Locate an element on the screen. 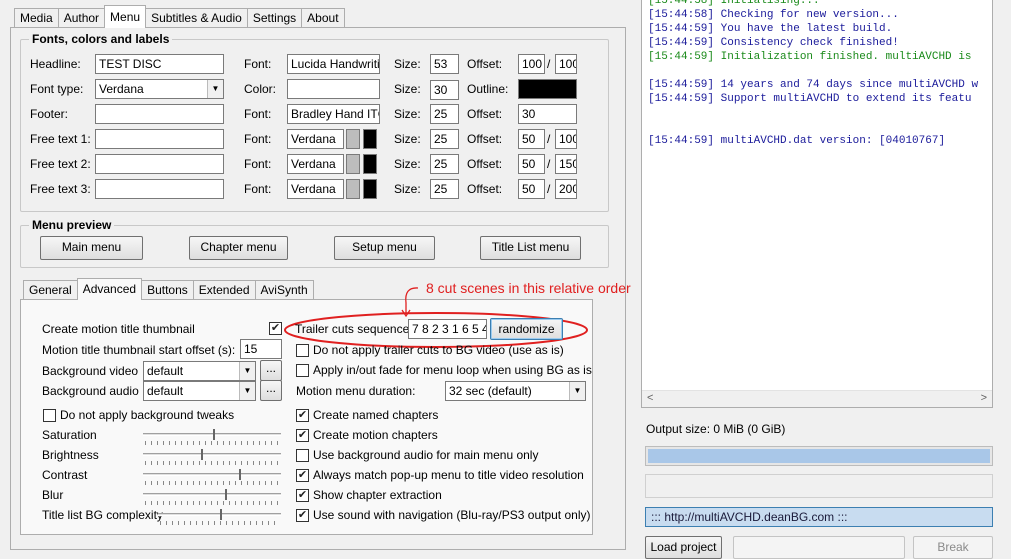 The height and width of the screenshot is (559, 1011). free2-color-swatch is located at coordinates (353, 164).